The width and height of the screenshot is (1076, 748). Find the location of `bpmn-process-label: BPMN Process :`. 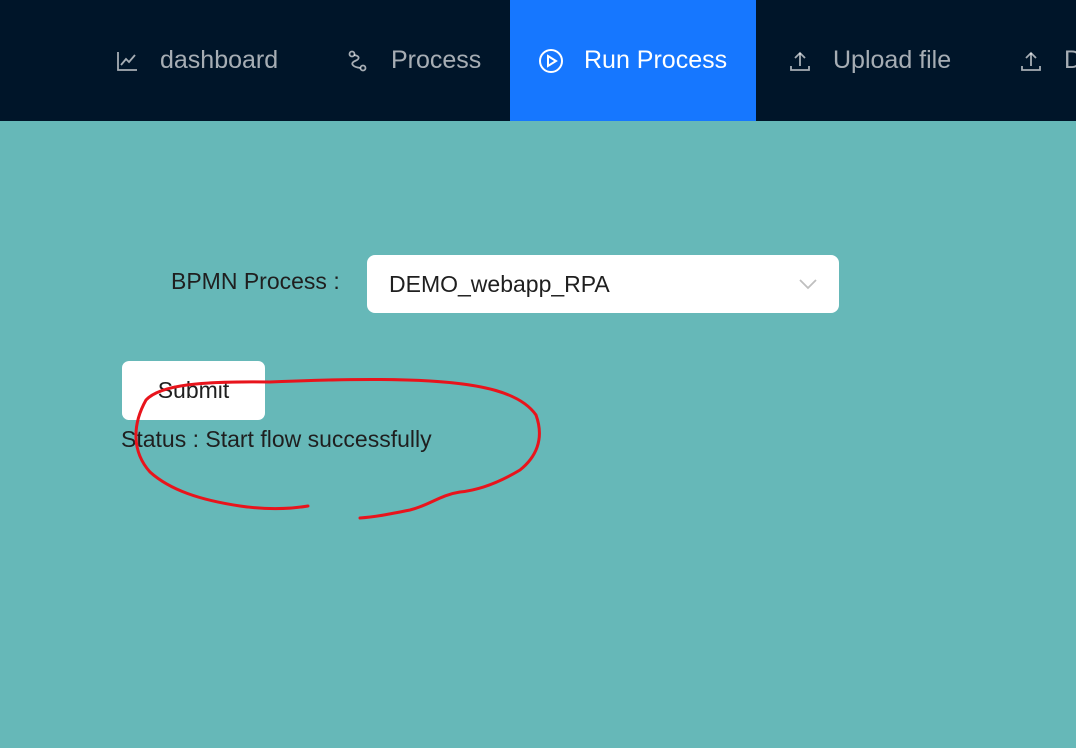

bpmn-process-label: BPMN Process : is located at coordinates (255, 281).